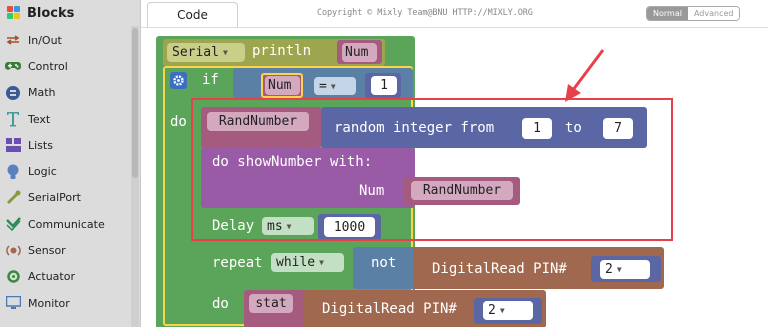 Image resolution: width=768 pixels, height=327 pixels. I want to click on sidebar-item-label: Sensor, so click(47, 251).